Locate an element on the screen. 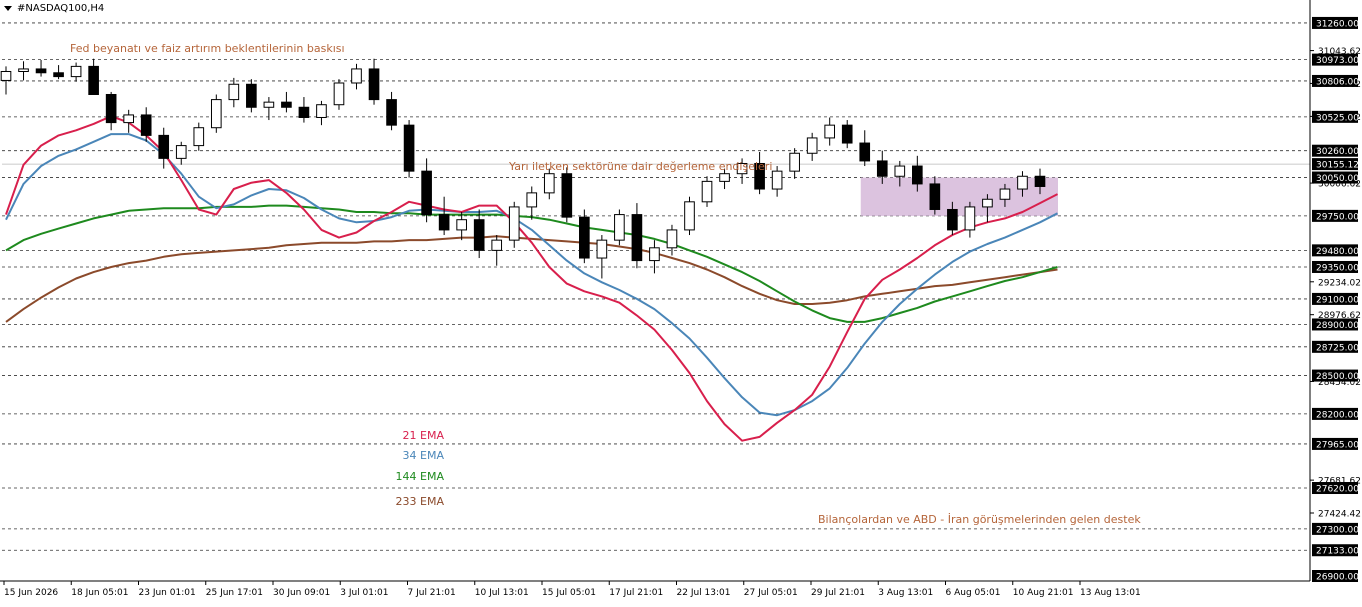  price-label-box: 28500.00 is located at coordinates (1335, 375).